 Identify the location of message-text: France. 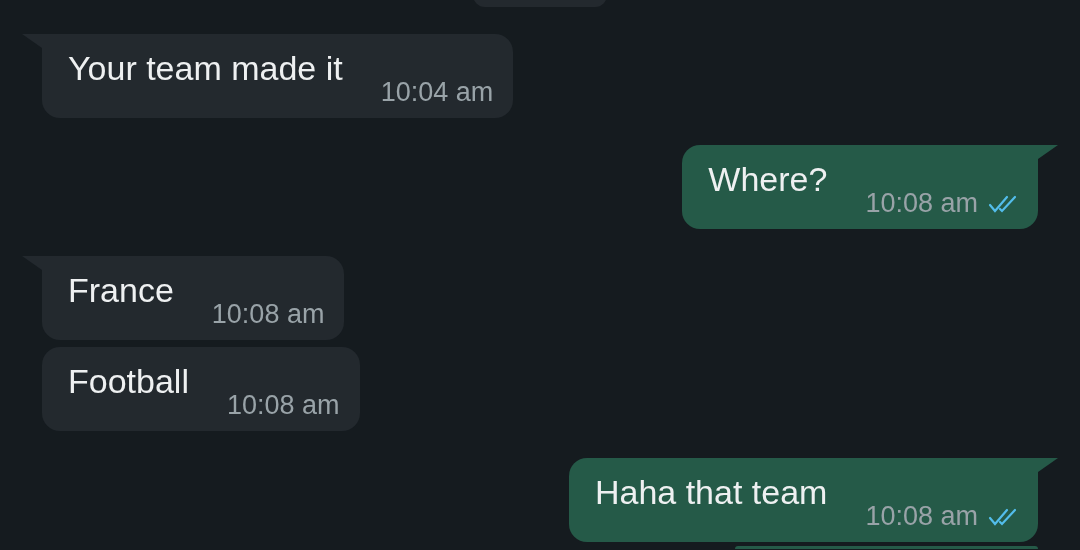
(121, 290).